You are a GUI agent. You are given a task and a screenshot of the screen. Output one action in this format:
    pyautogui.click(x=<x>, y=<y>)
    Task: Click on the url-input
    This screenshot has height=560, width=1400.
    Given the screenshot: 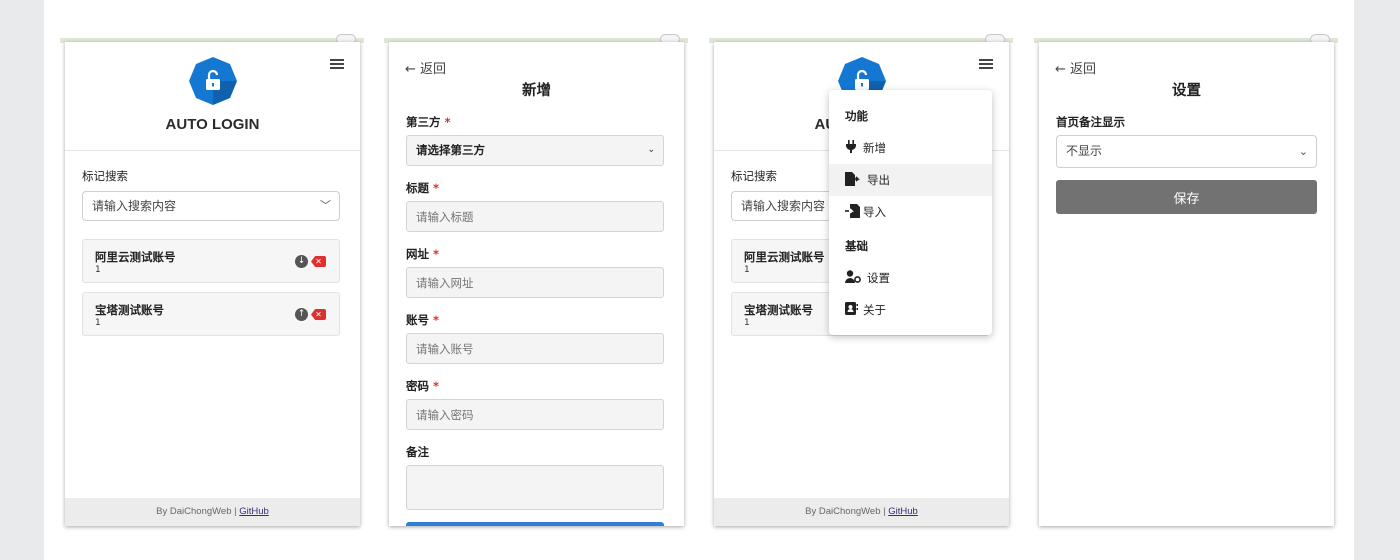 What is the action you would take?
    pyautogui.click(x=535, y=282)
    